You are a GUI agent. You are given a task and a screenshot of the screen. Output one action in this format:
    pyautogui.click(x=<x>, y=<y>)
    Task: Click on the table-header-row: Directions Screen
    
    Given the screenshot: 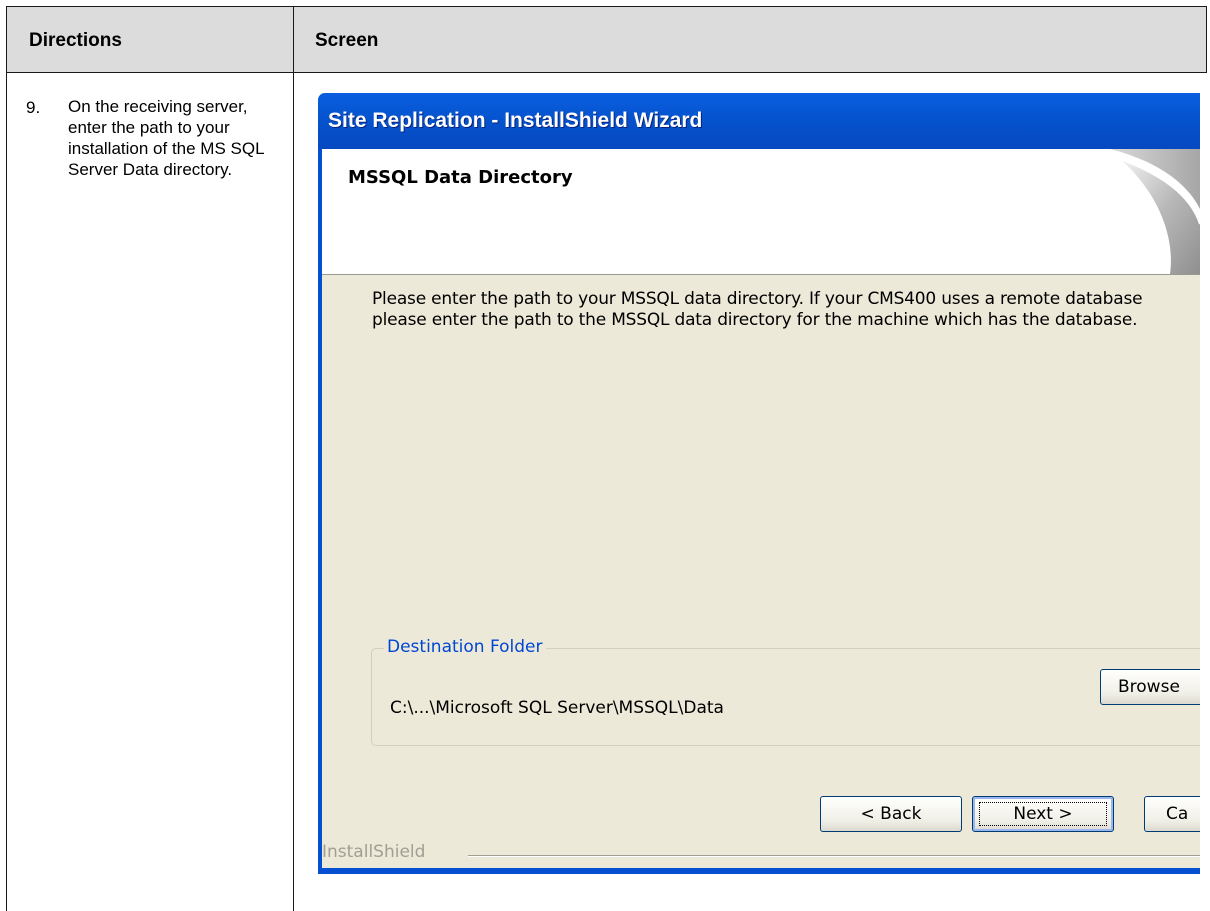 What is the action you would take?
    pyautogui.click(x=606, y=39)
    